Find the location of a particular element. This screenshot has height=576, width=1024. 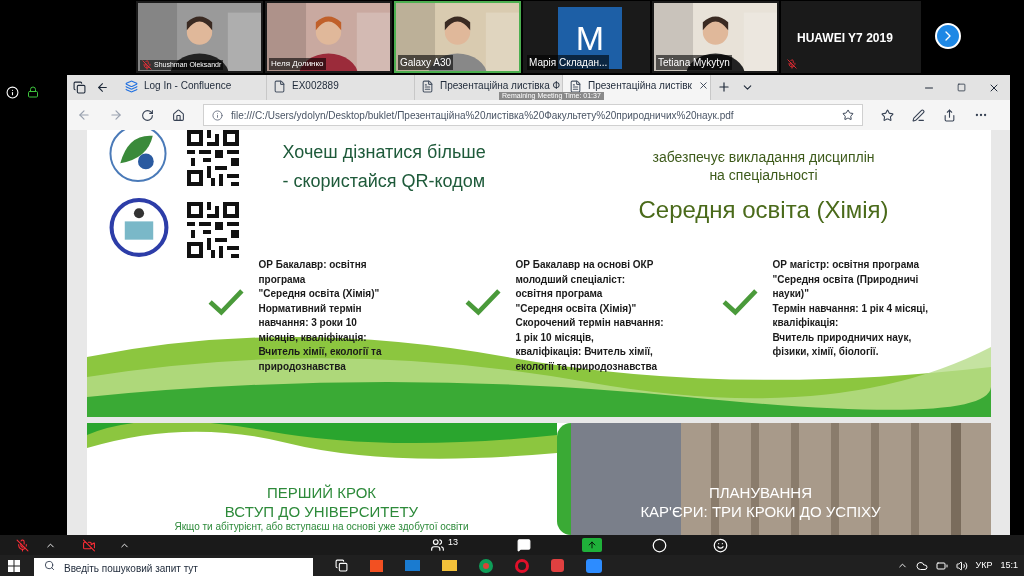

program-text: освітня програма is located at coordinates (559, 294).